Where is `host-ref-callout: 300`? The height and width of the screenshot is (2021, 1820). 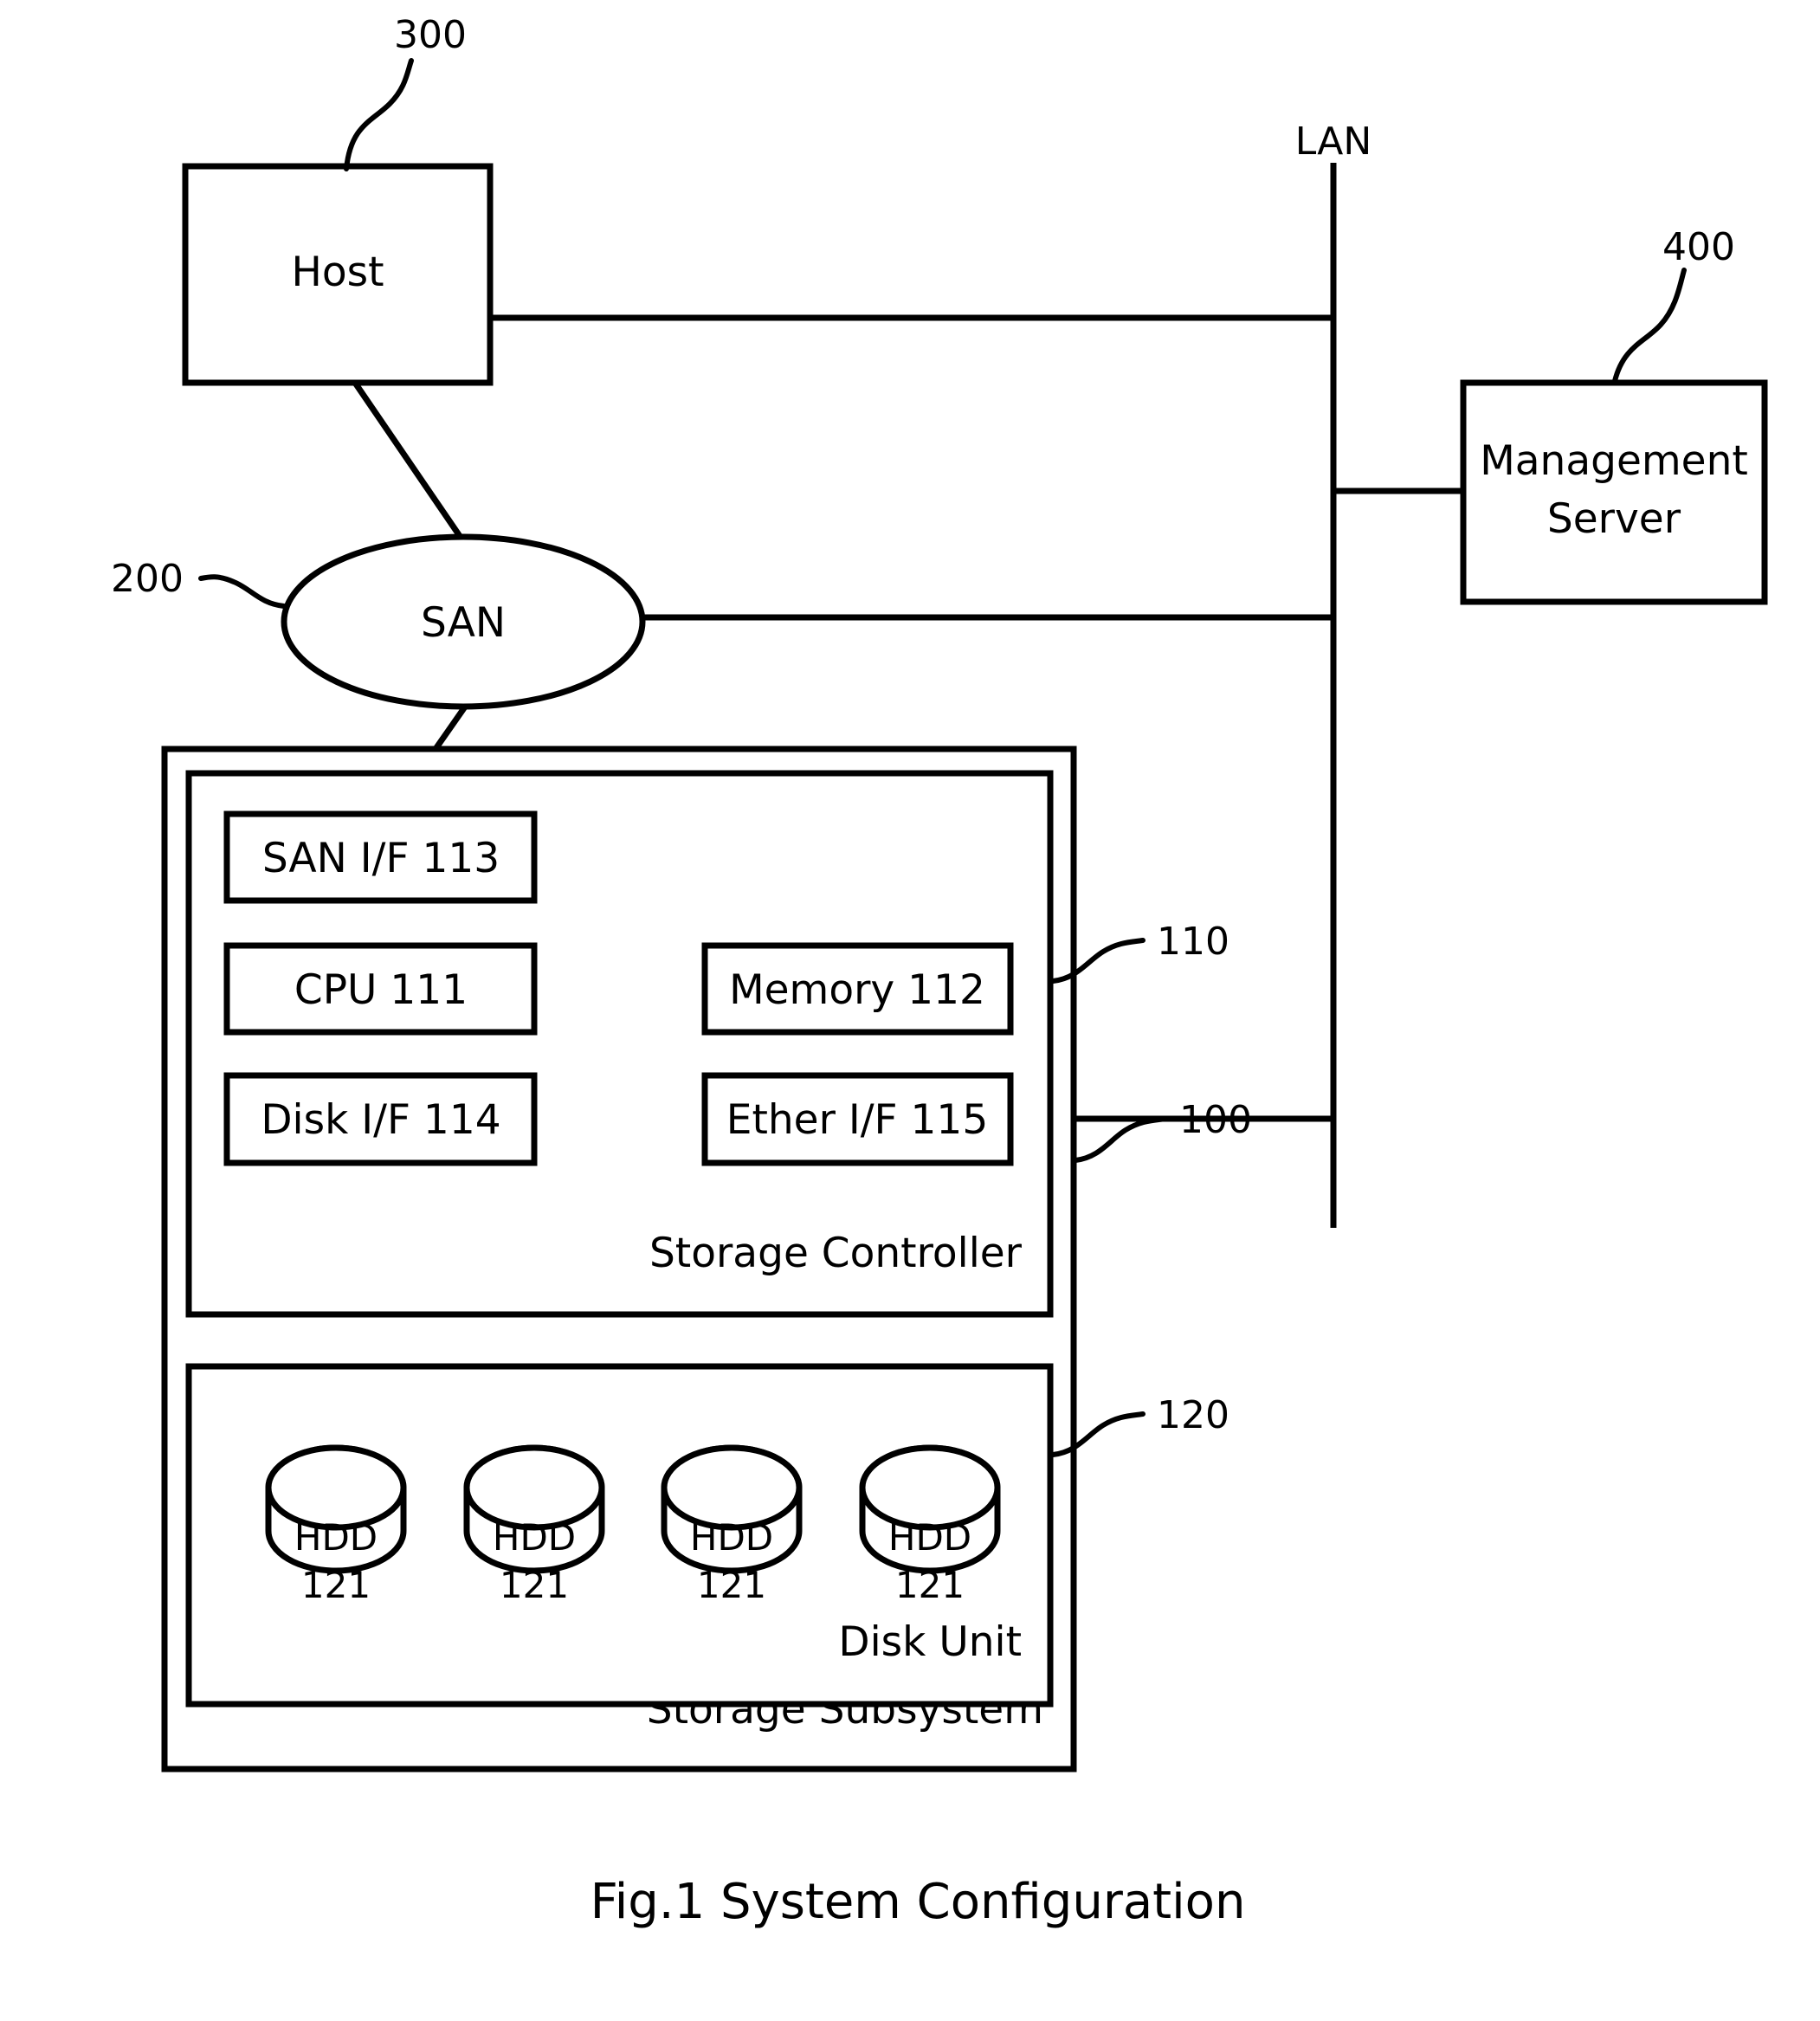 host-ref-callout: 300 is located at coordinates (405, 92).